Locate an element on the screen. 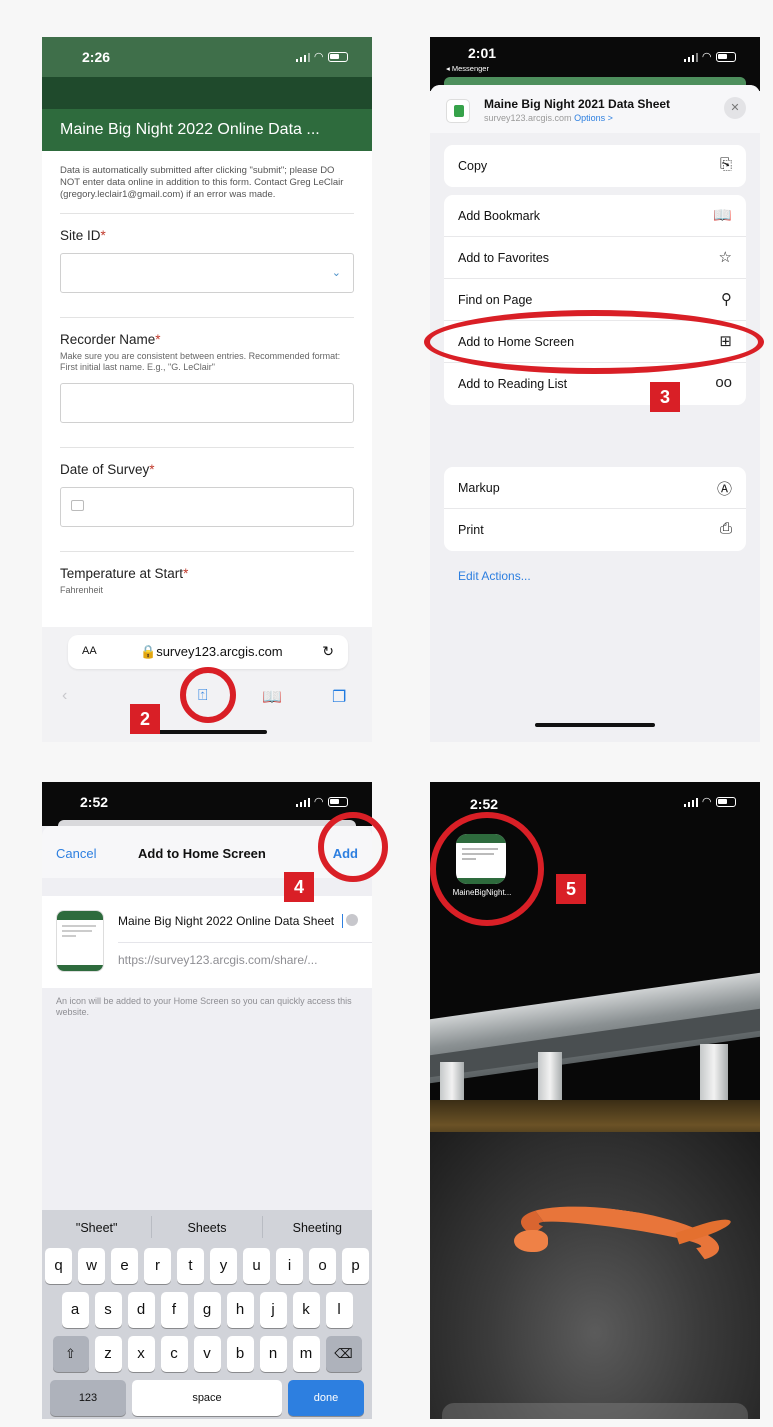 The image size is (773, 1427). reload-icon: ↻ is located at coordinates (328, 651).